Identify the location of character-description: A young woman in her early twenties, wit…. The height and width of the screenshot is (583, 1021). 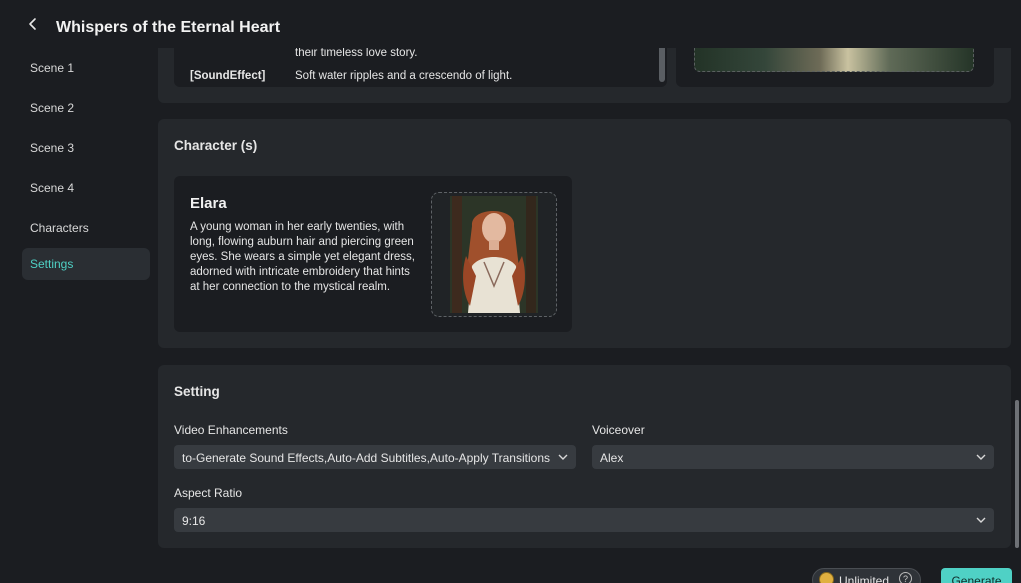
(303, 257).